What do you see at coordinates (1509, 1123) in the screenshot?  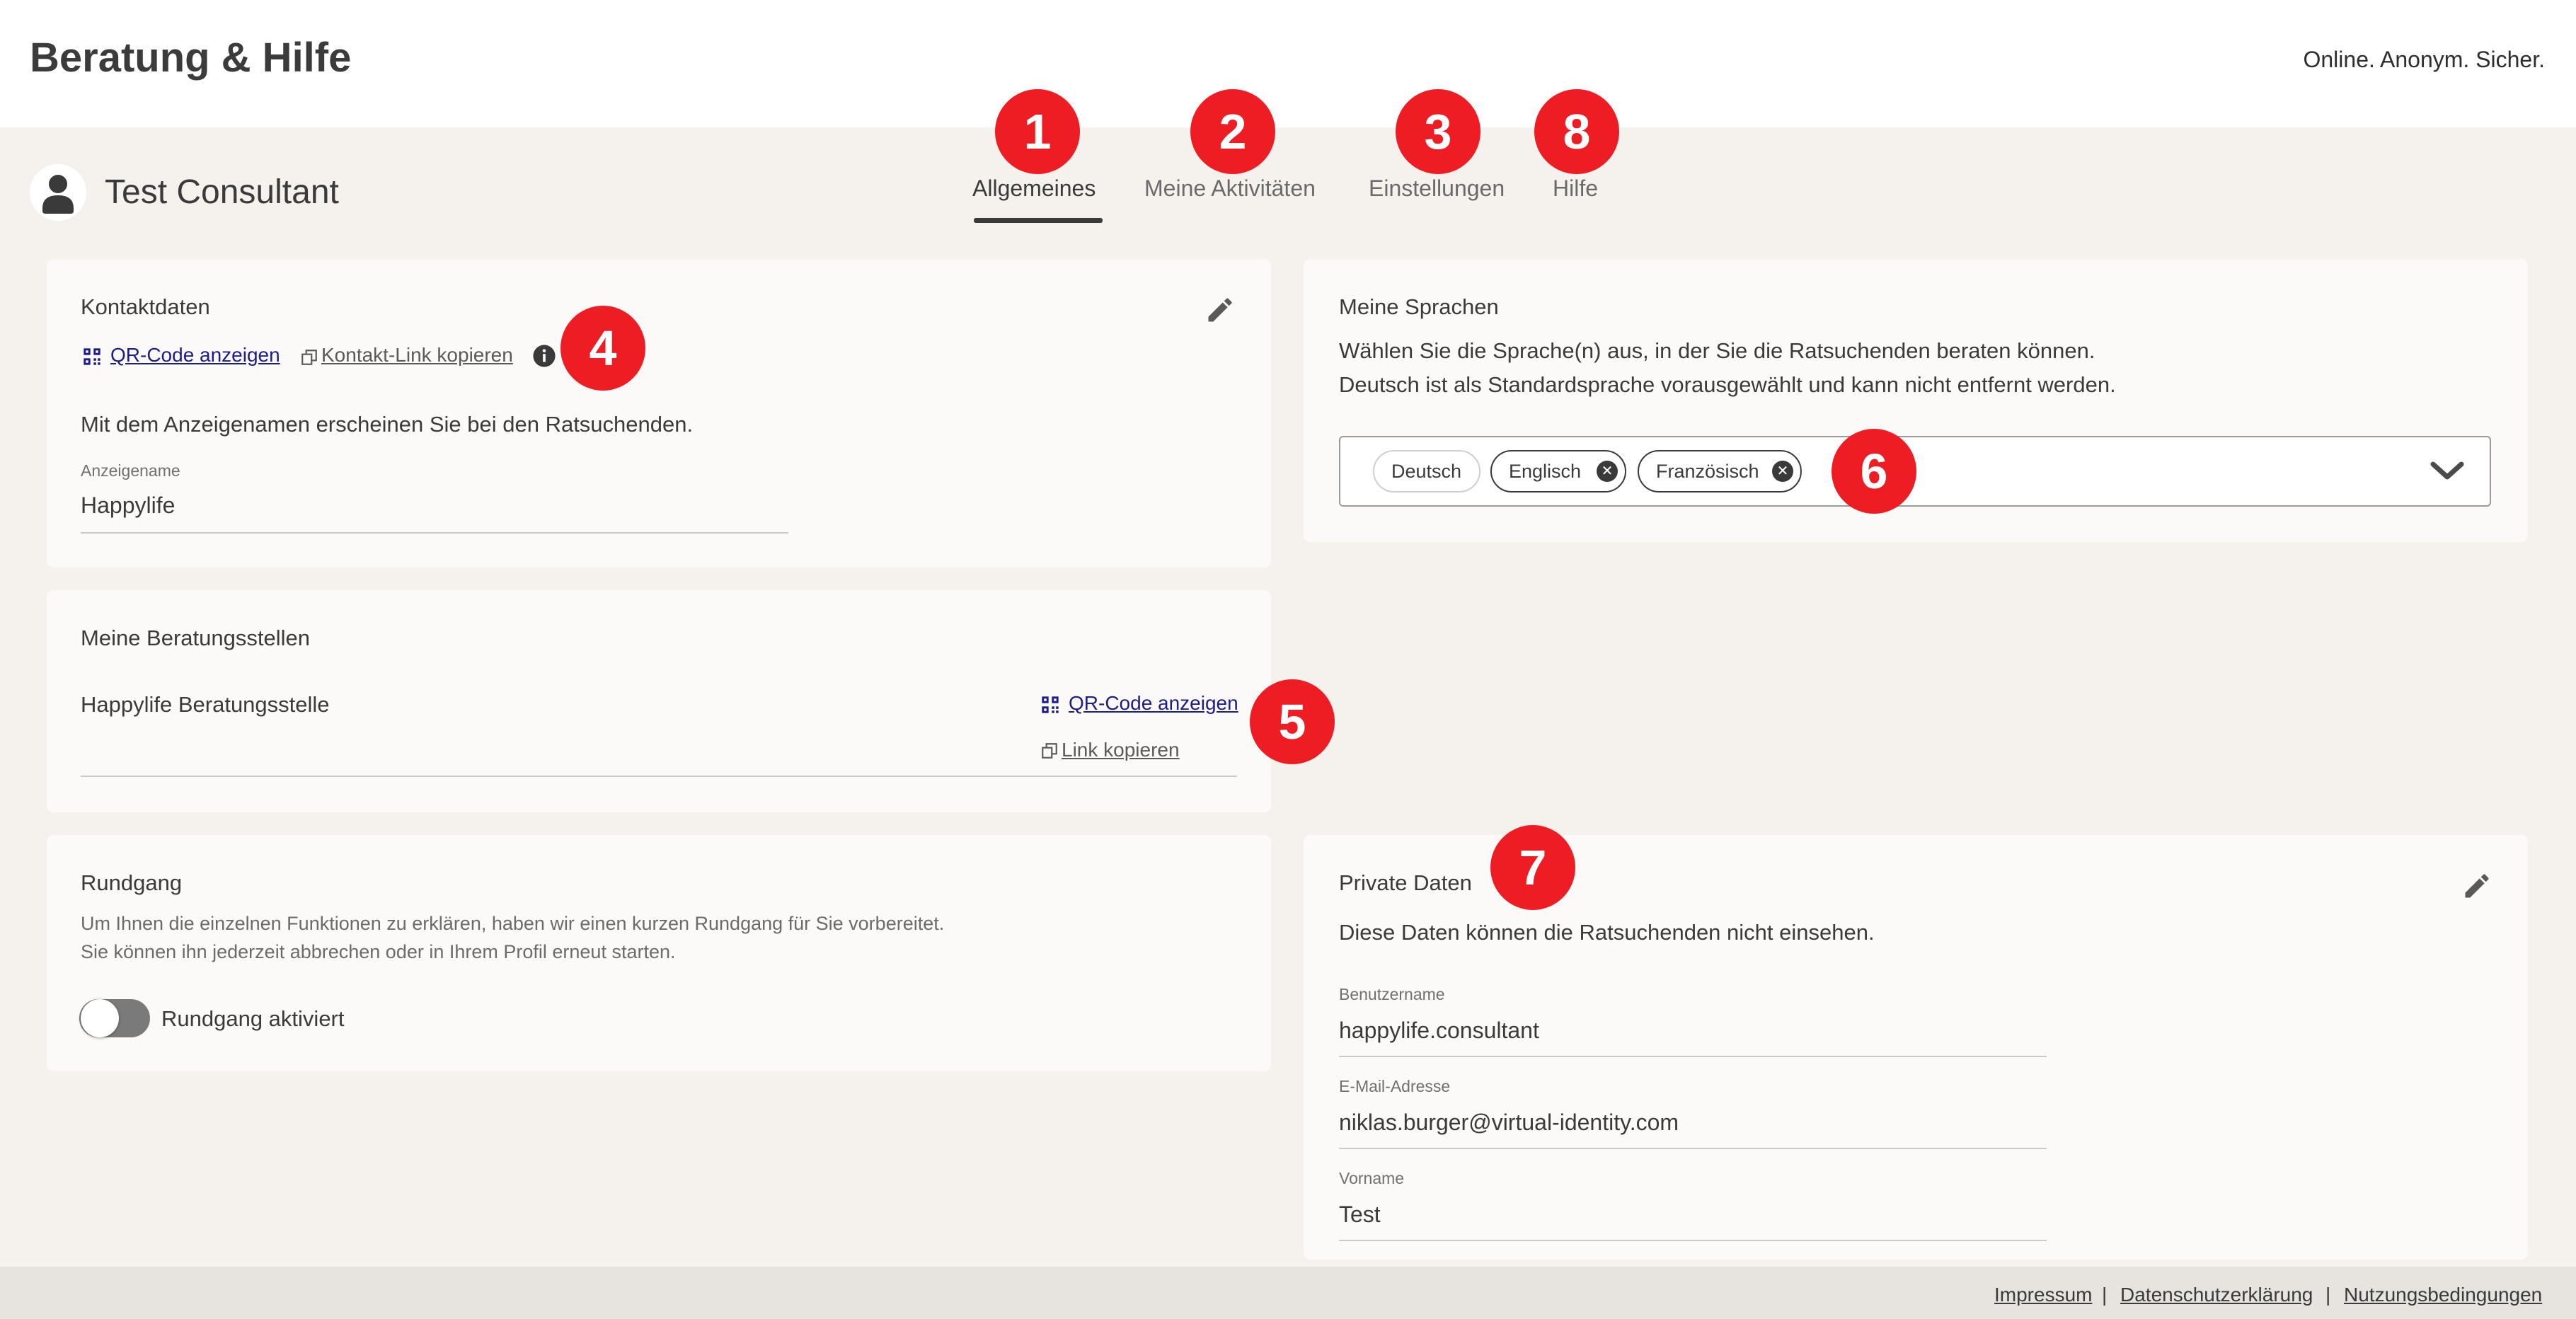 I see `email-field: niklas.burger@virtual-identity.com` at bounding box center [1509, 1123].